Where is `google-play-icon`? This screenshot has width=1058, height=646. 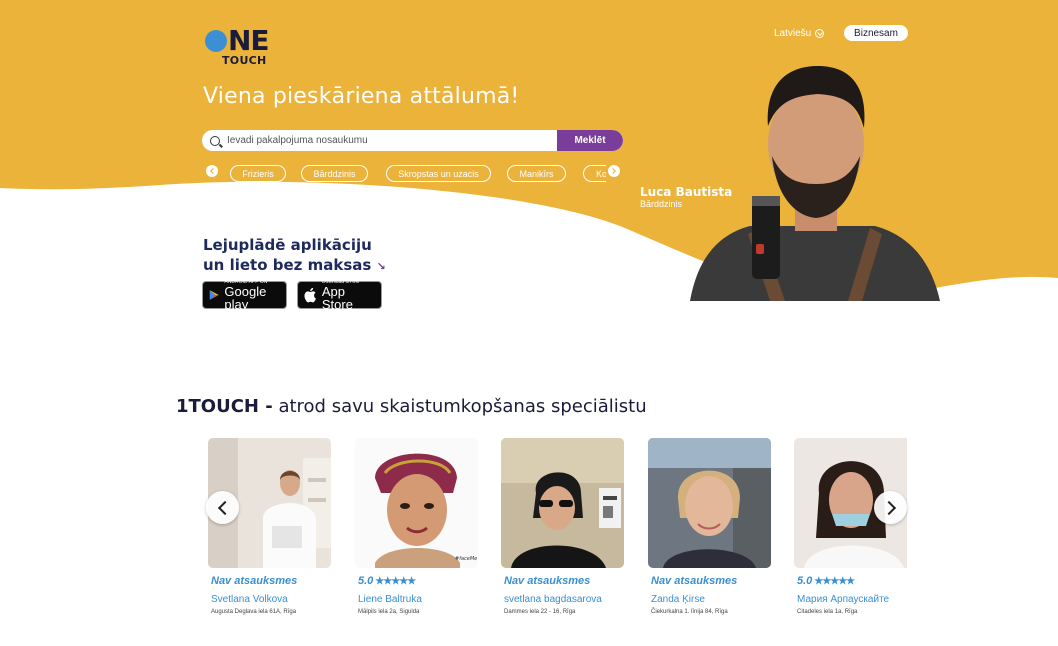
google-play-icon is located at coordinates (214, 295).